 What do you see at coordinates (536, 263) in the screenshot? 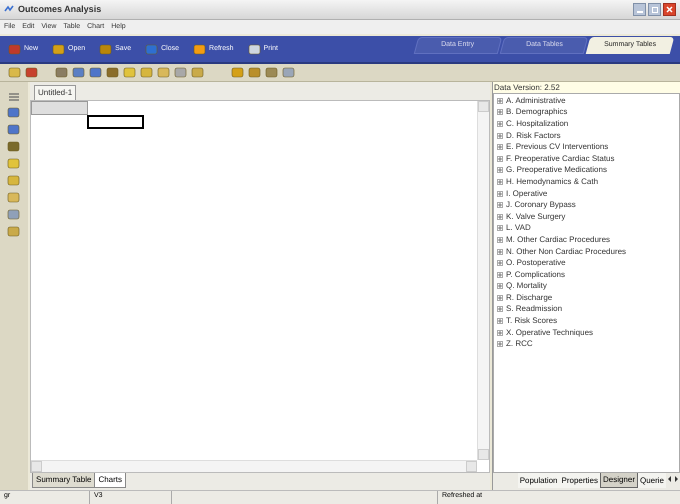
I see `tree-item: O. Postoperative` at bounding box center [536, 263].